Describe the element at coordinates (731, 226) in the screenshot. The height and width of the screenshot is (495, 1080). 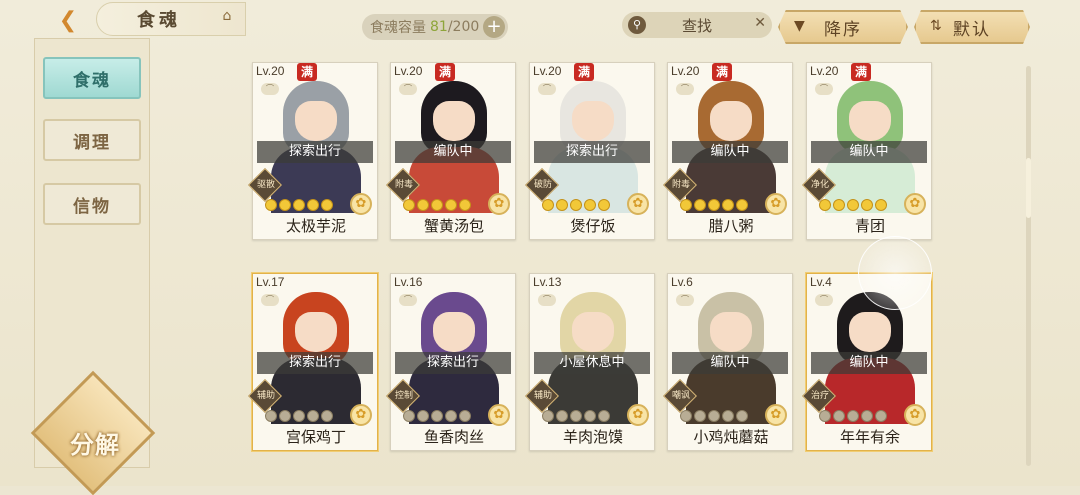
I see `card-name: 腊八粥` at that location.